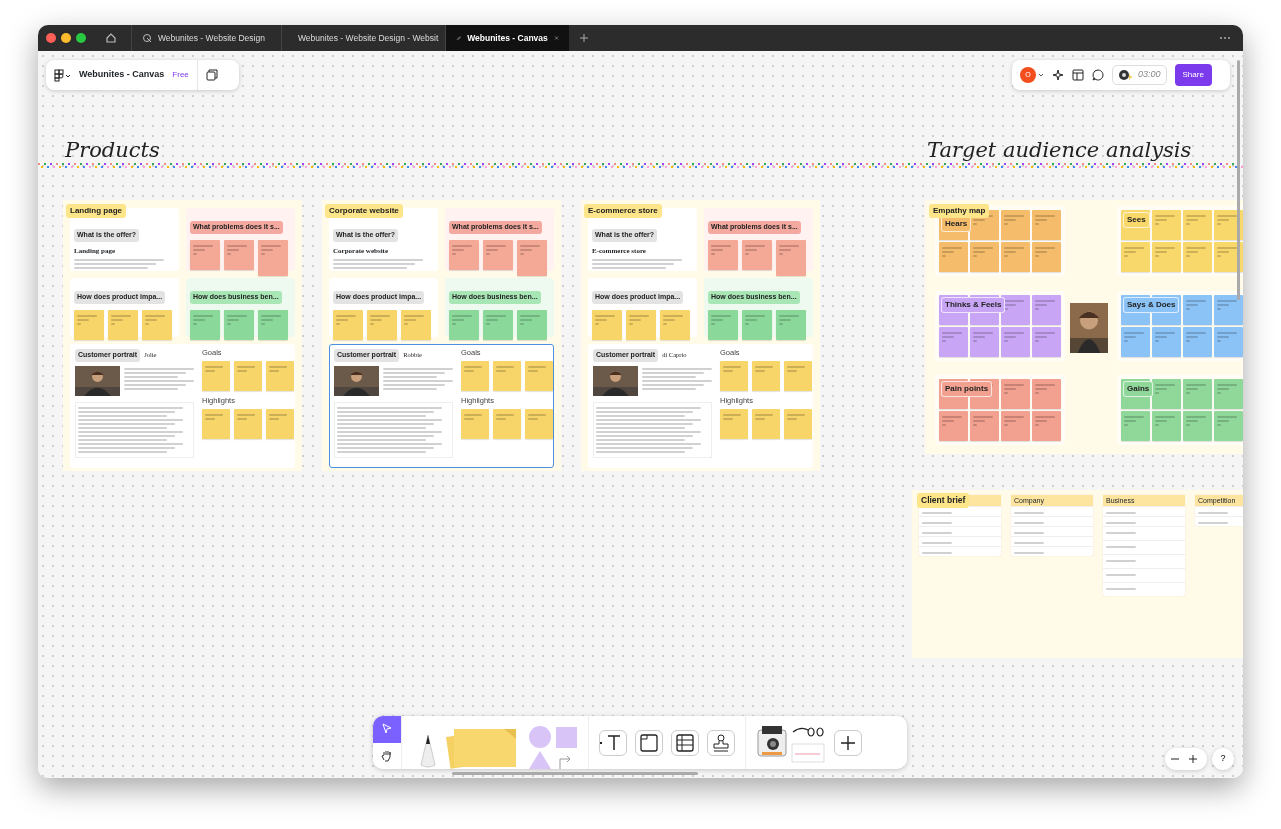 The width and height of the screenshot is (1281, 829). What do you see at coordinates (848, 742) in the screenshot?
I see `add-button` at bounding box center [848, 742].